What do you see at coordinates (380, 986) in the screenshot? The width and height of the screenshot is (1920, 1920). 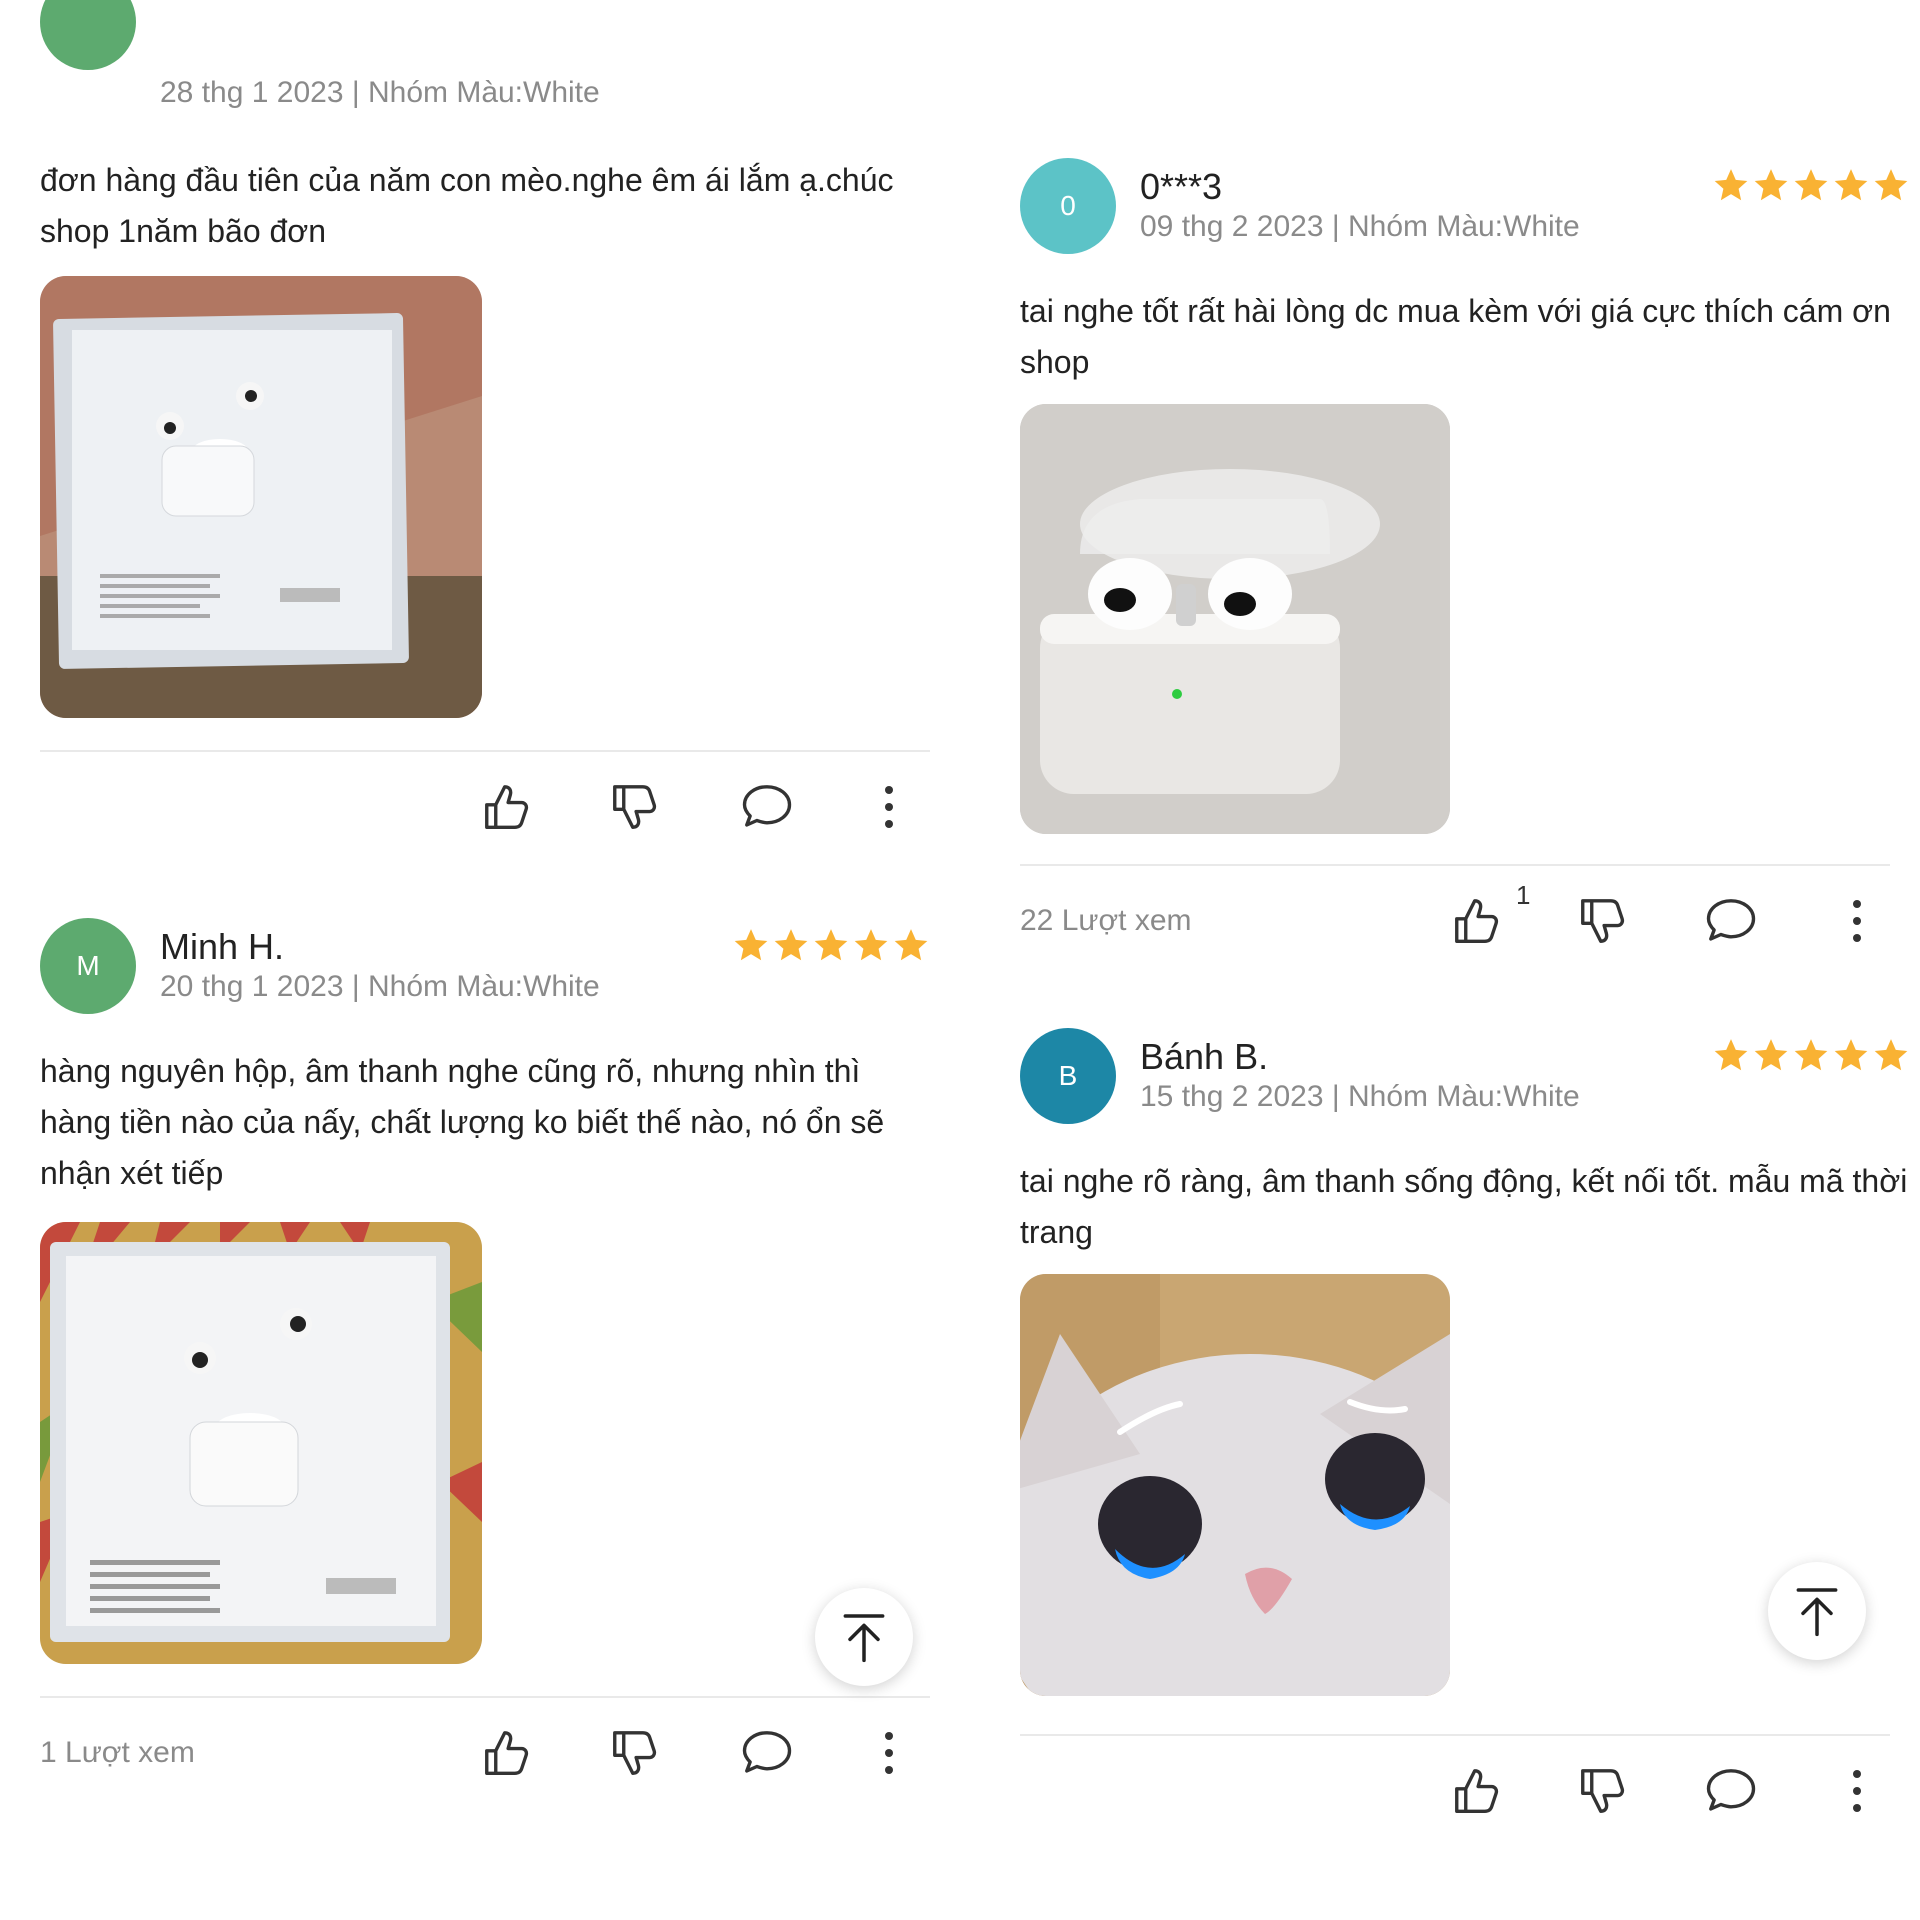 I see `review-meta: 20 thg 1 2023 | Nhóm Màu:White` at bounding box center [380, 986].